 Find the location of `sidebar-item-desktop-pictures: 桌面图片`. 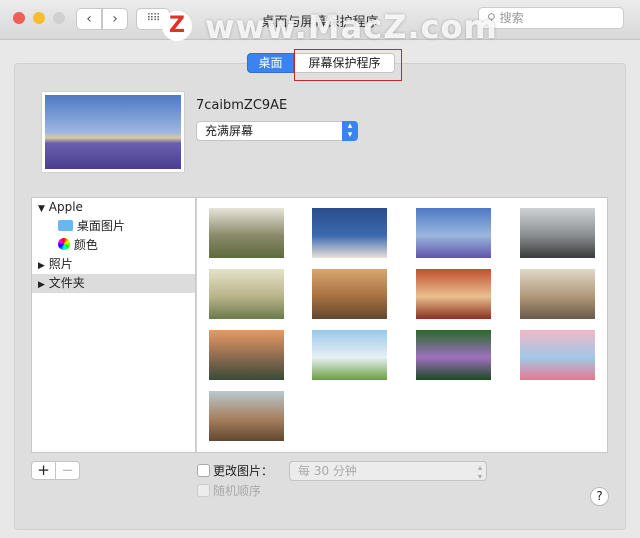

sidebar-item-desktop-pictures: 桌面图片 is located at coordinates (113, 226).